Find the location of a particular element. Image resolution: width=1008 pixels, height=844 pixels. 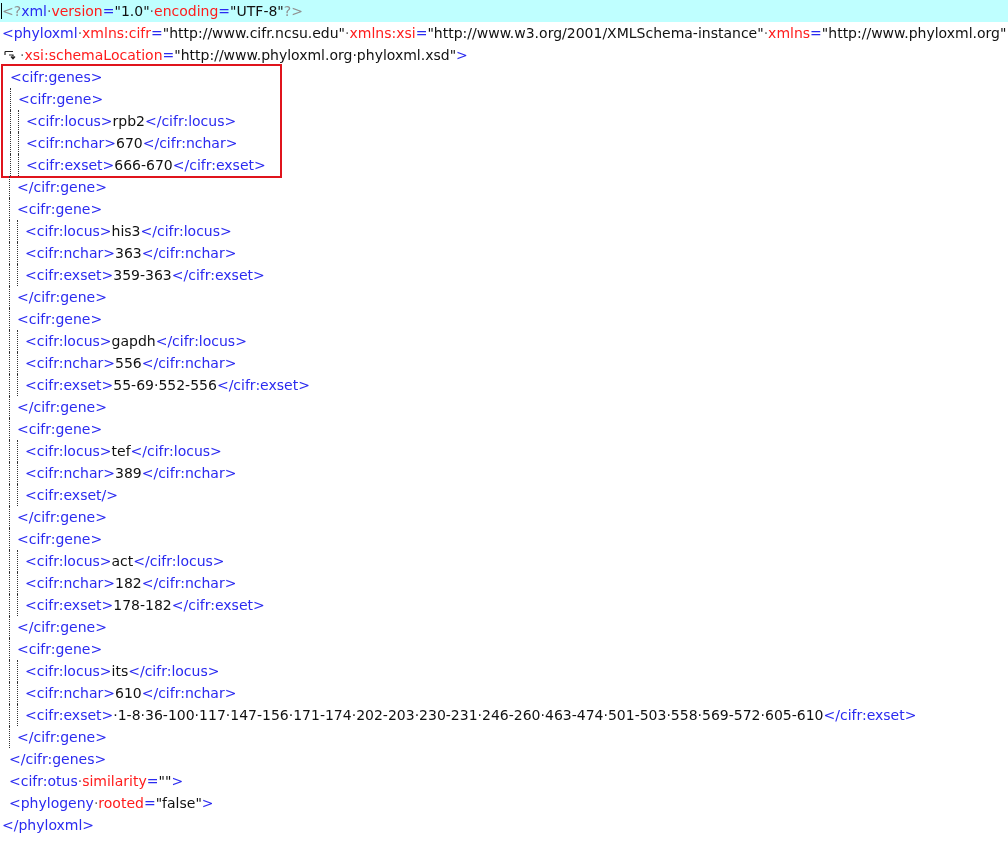

code-line: ·xsi:schemaLocation="http://www.phyloxml.org·phyloxml.xsd"> is located at coordinates (244, 55).